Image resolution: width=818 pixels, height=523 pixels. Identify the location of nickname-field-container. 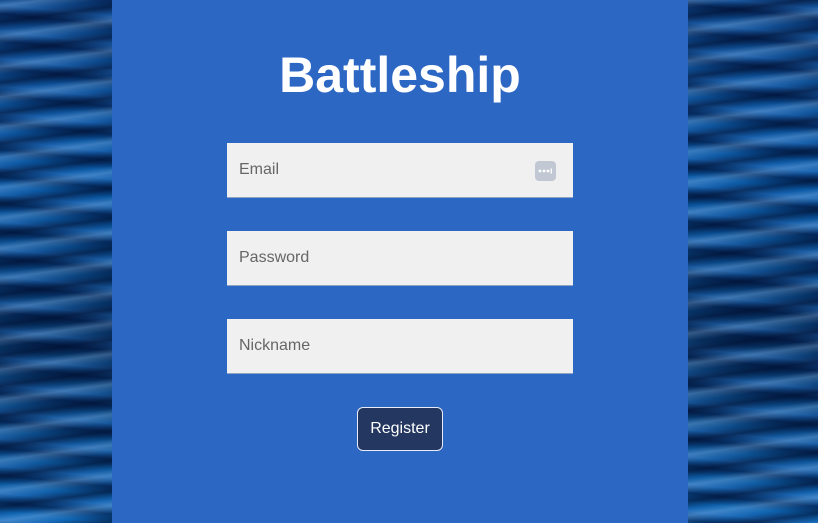
(400, 346).